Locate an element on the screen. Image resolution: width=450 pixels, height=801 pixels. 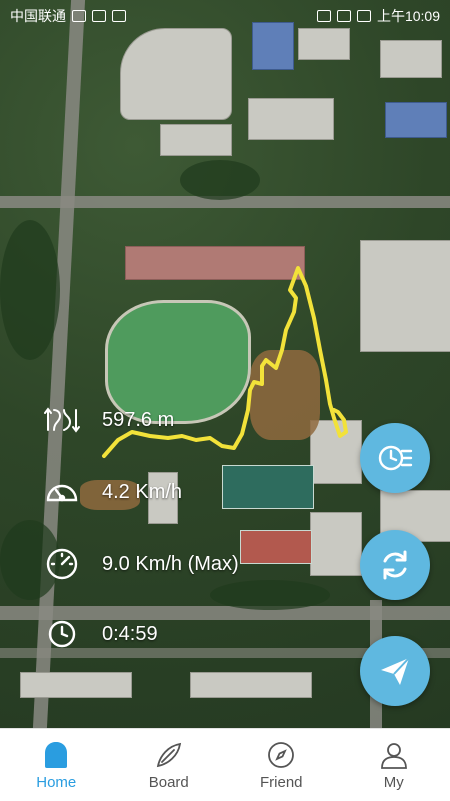
nav-board: Board is located at coordinates (169, 765).